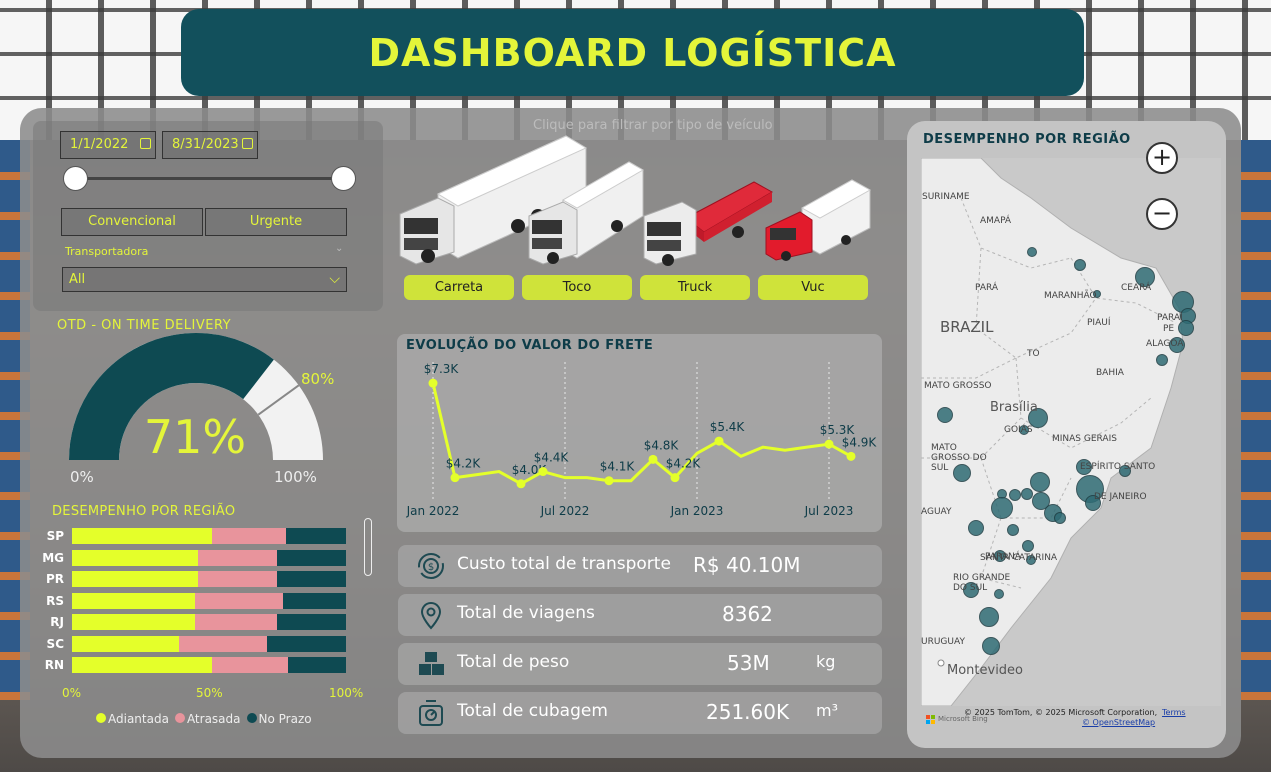 The height and width of the screenshot is (772, 1271). Describe the element at coordinates (459, 287) in the screenshot. I see `vehicle-carreta-button: Carreta` at that location.